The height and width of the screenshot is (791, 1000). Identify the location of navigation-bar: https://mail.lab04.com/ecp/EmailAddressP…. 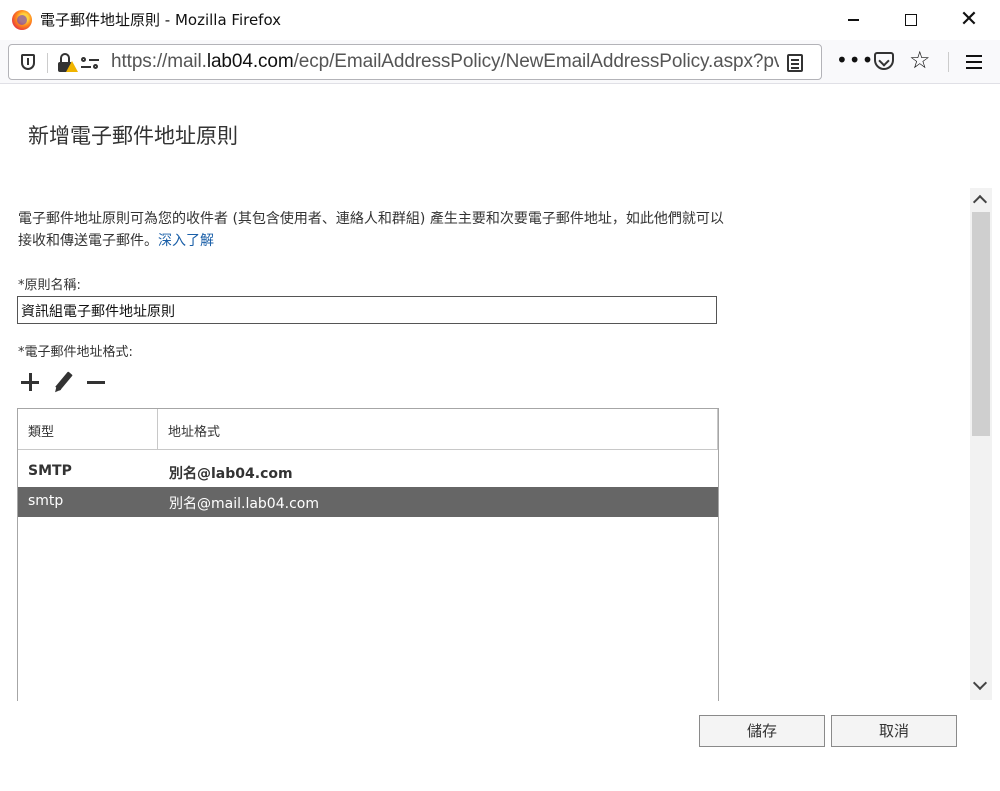
(500, 62).